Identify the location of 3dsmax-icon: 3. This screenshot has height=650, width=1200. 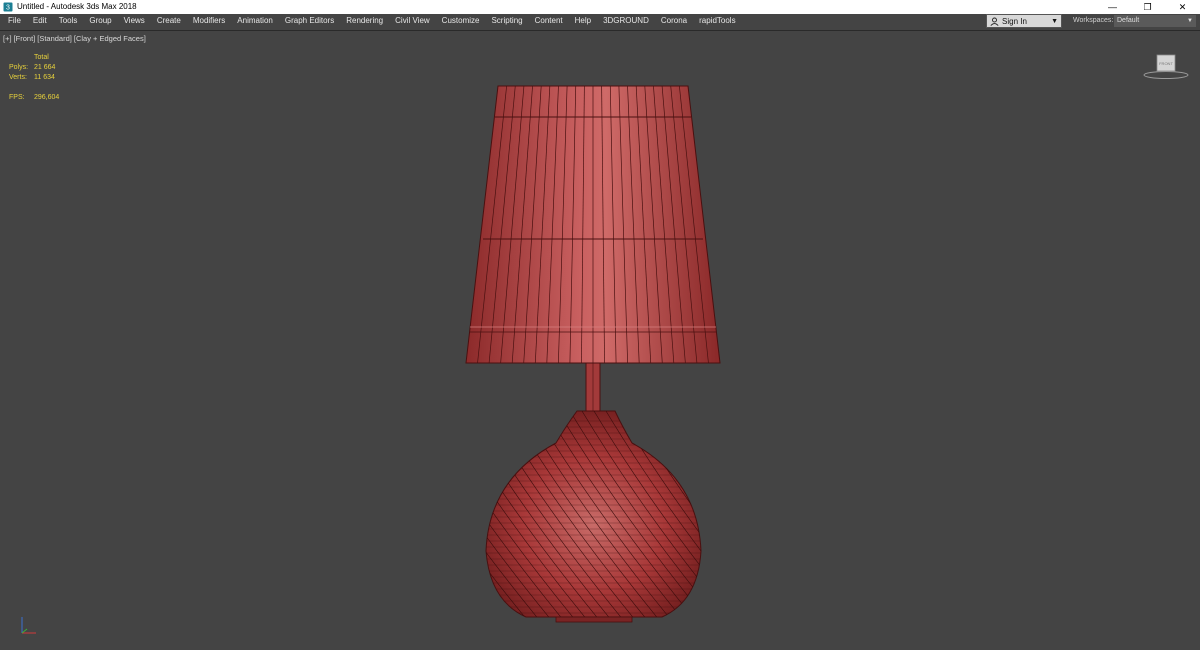
(8, 7).